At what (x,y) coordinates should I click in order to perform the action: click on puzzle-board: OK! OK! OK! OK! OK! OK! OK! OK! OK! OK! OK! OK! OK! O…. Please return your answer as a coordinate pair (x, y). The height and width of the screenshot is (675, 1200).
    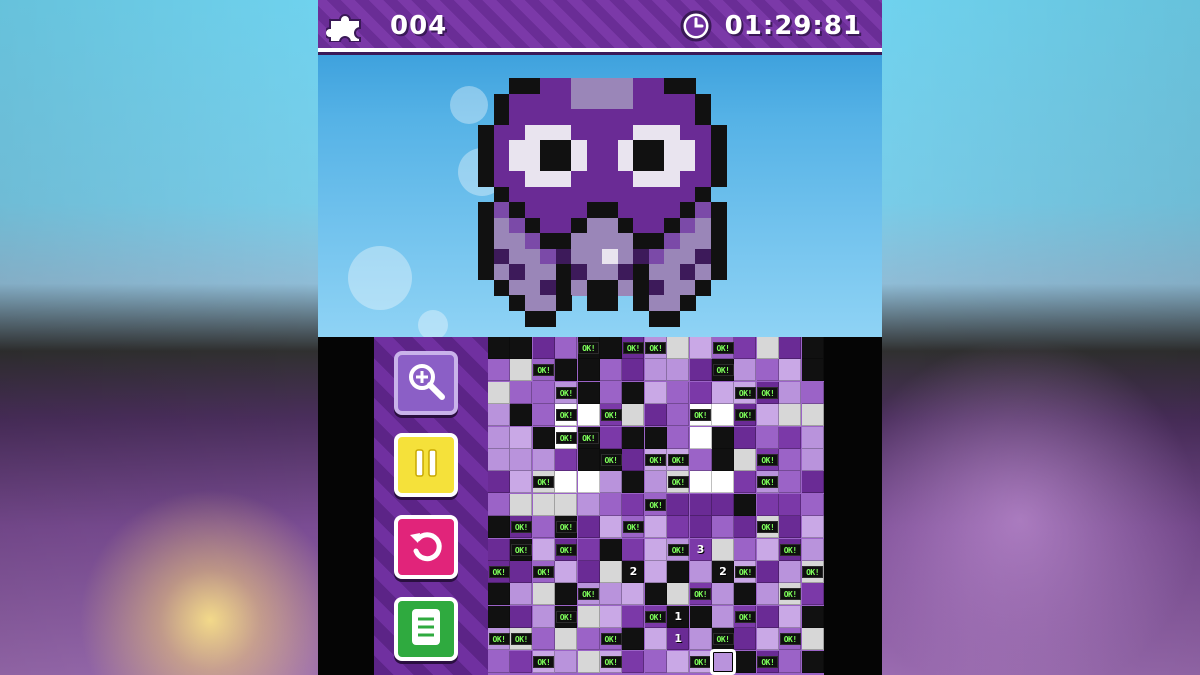
    Looking at the image, I should click on (656, 506).